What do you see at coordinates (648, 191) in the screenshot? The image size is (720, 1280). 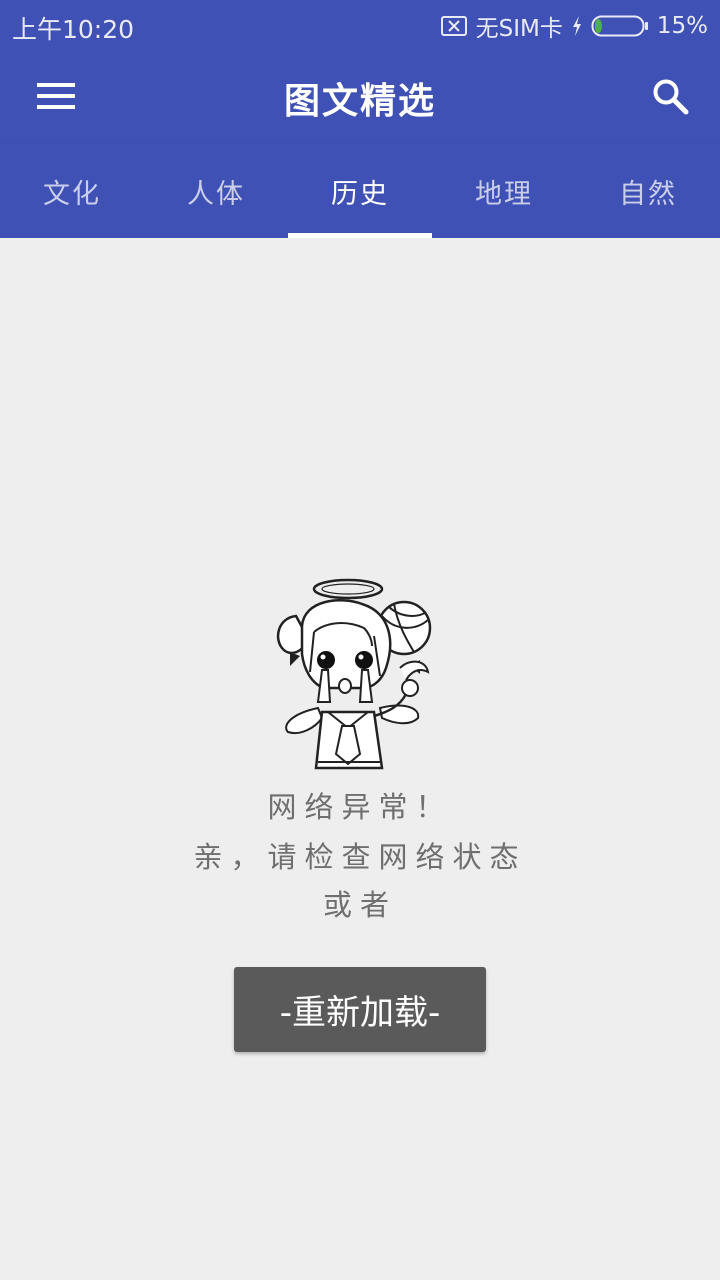 I see `tab-nature: 自然` at bounding box center [648, 191].